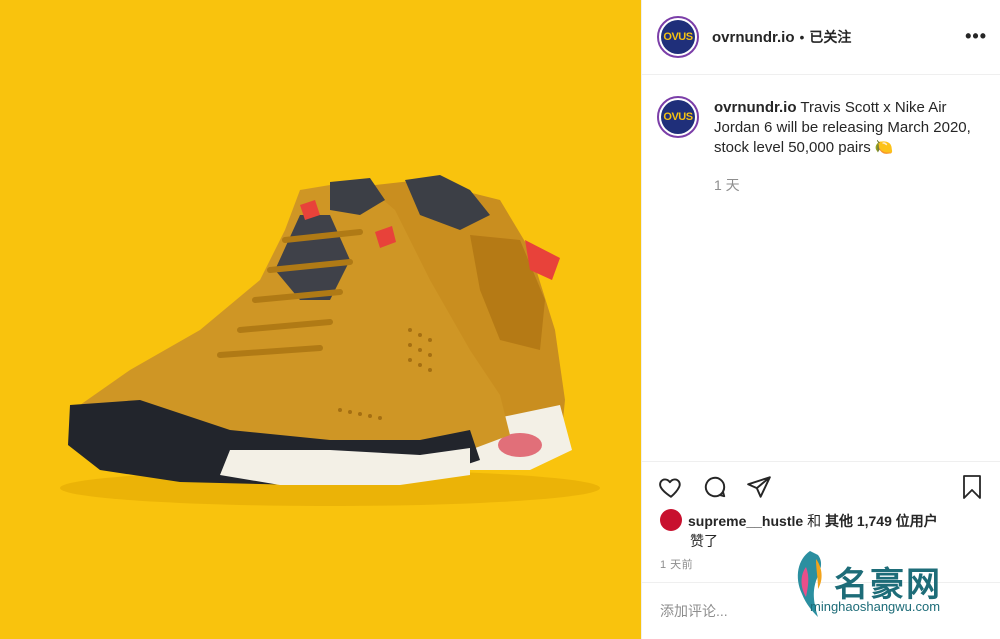  What do you see at coordinates (976, 36) in the screenshot?
I see `more-options-icon: •••` at bounding box center [976, 36].